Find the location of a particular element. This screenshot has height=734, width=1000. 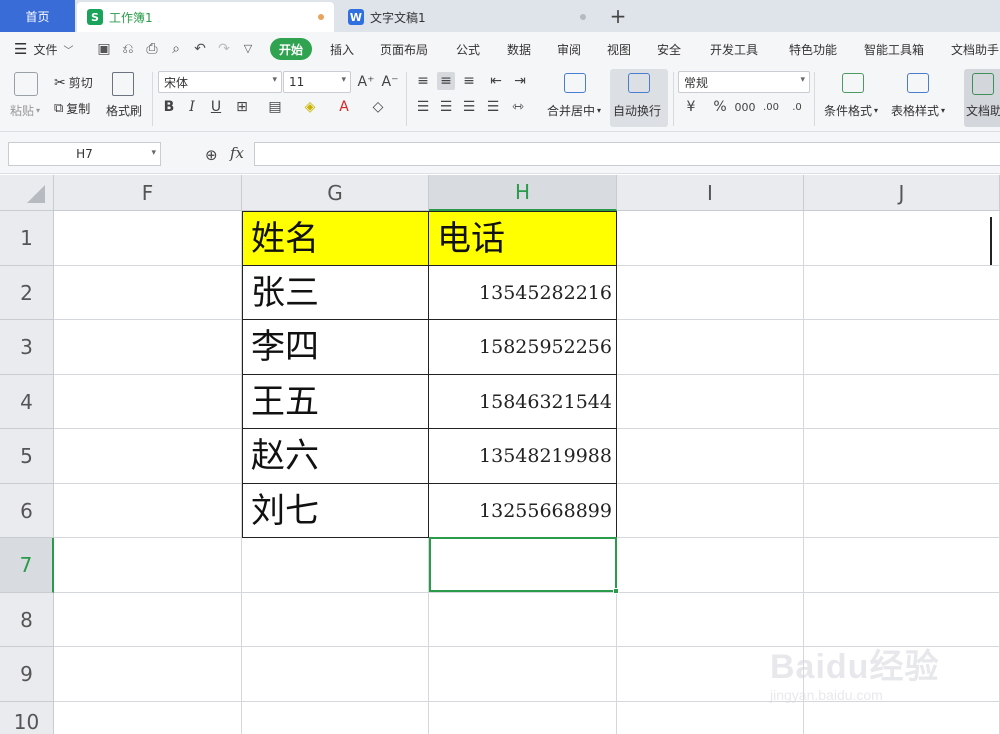

cell-g2: 张三 is located at coordinates (335, 293).